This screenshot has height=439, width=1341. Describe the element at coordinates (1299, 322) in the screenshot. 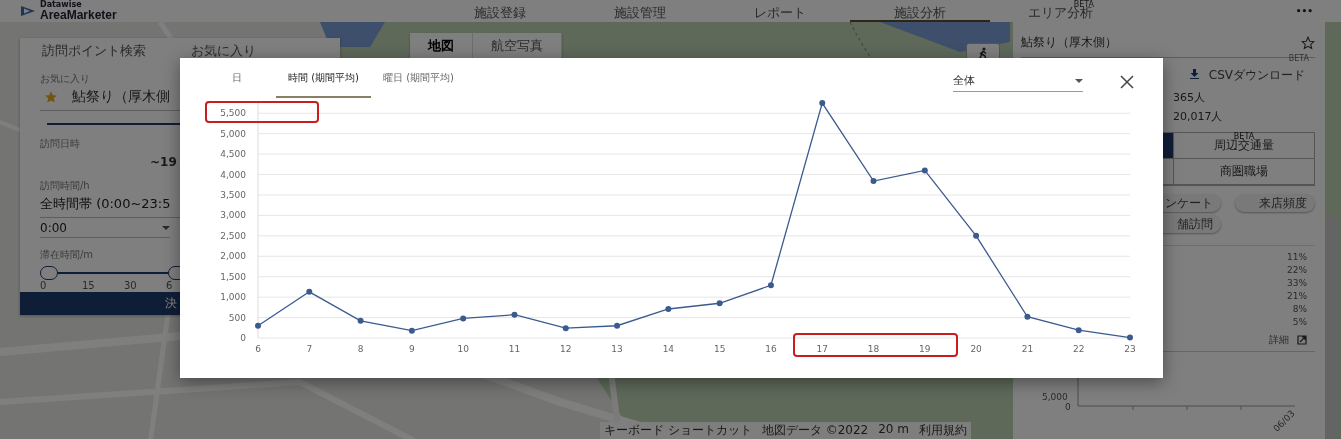

I see `percentage-value: 5%` at that location.